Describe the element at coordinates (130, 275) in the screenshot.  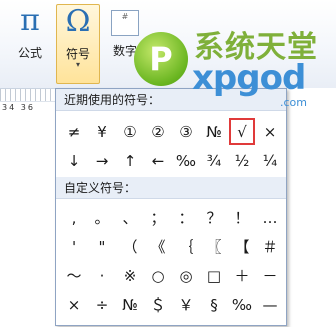
I see `custom-symbol-cell: ※` at that location.